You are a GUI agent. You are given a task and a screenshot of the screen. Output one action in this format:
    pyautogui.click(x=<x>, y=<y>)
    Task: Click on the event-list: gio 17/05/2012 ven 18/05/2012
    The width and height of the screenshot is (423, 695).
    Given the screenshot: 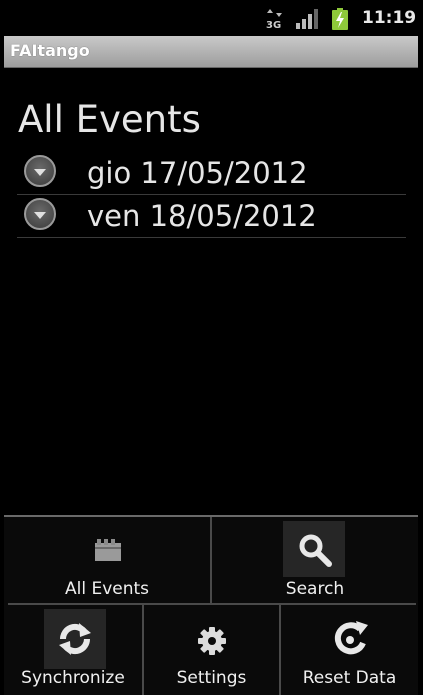 What is the action you would take?
    pyautogui.click(x=211, y=195)
    